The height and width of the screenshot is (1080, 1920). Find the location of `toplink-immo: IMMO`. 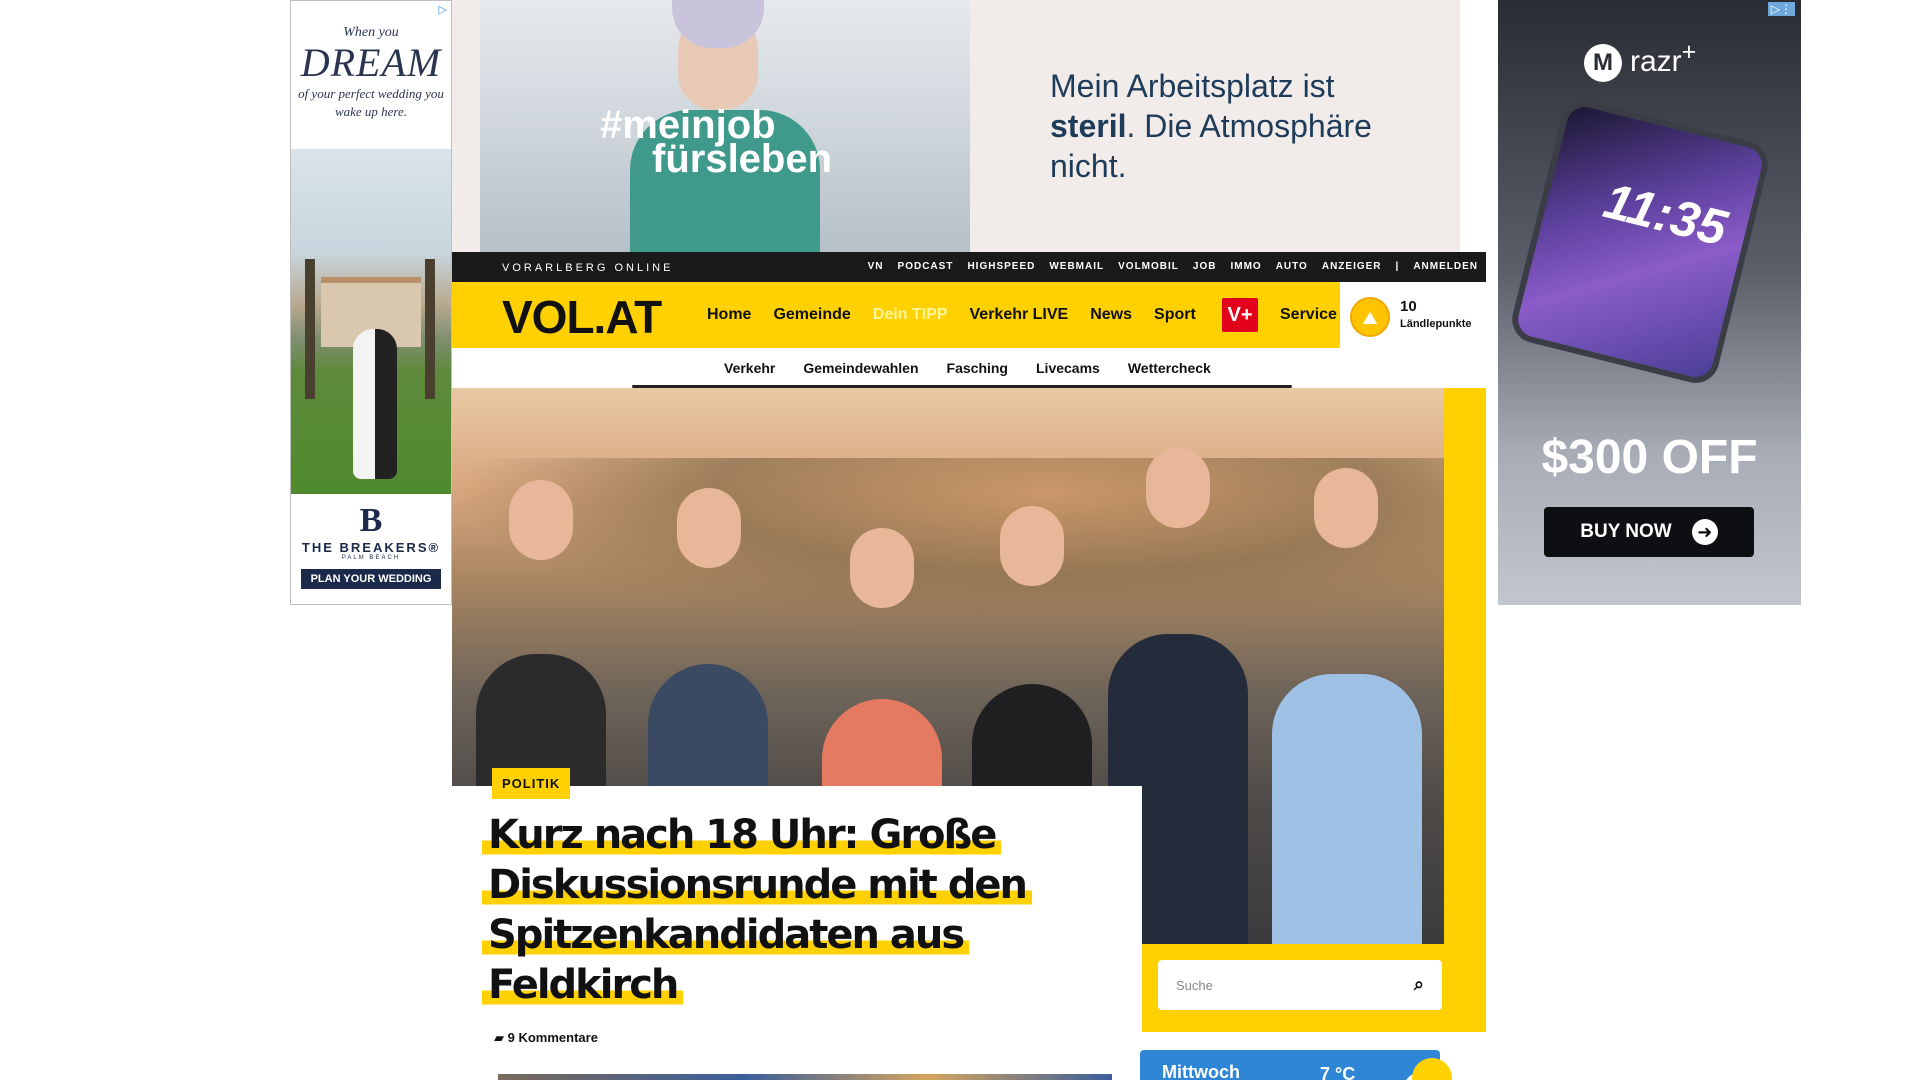

toplink-immo: IMMO is located at coordinates (1245, 266).